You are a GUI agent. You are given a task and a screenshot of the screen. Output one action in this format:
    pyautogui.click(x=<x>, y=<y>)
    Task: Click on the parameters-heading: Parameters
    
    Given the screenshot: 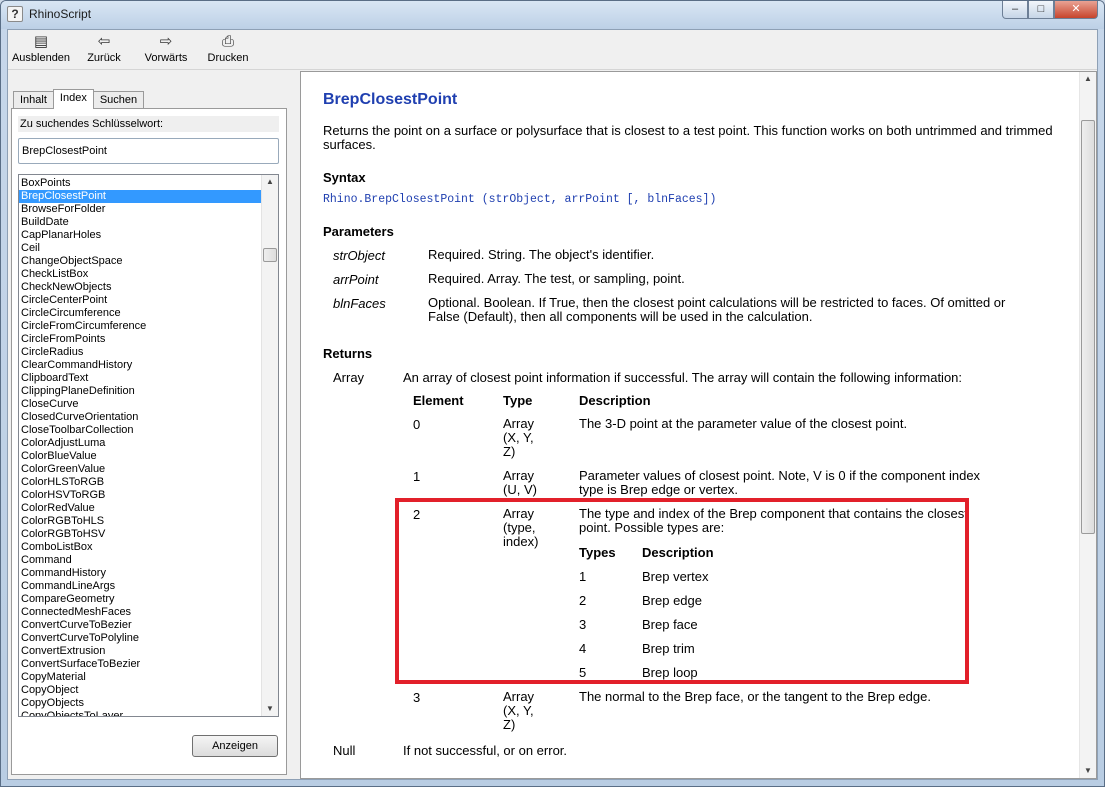 What is the action you would take?
    pyautogui.click(x=358, y=231)
    